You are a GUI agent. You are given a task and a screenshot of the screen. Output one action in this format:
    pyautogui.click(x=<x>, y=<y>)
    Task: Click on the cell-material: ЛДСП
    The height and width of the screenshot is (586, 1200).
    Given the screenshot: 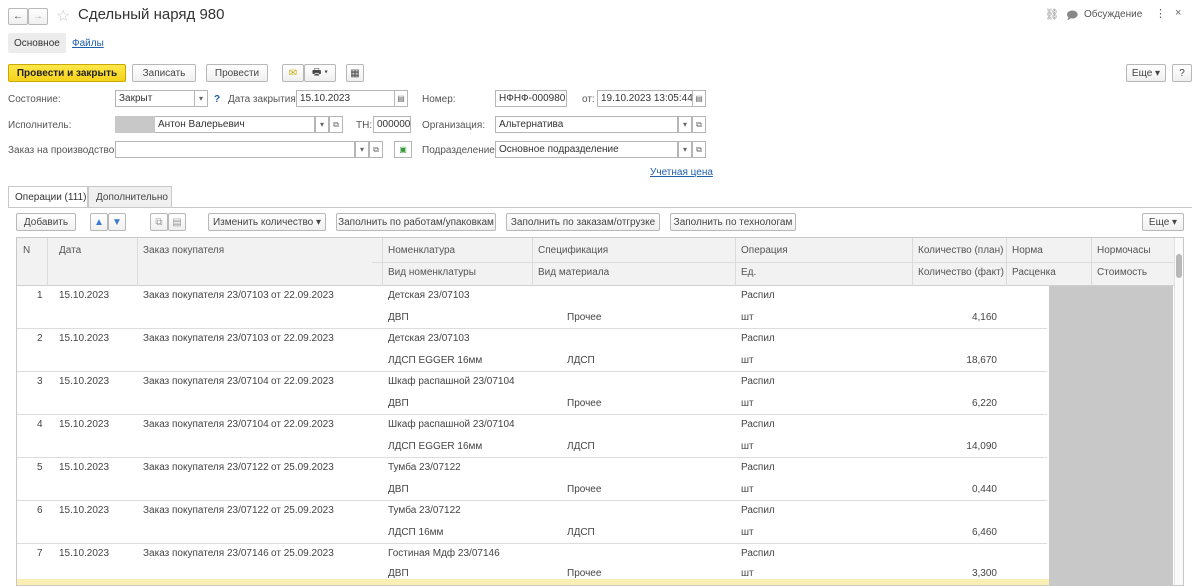 What is the action you would take?
    pyautogui.click(x=581, y=446)
    